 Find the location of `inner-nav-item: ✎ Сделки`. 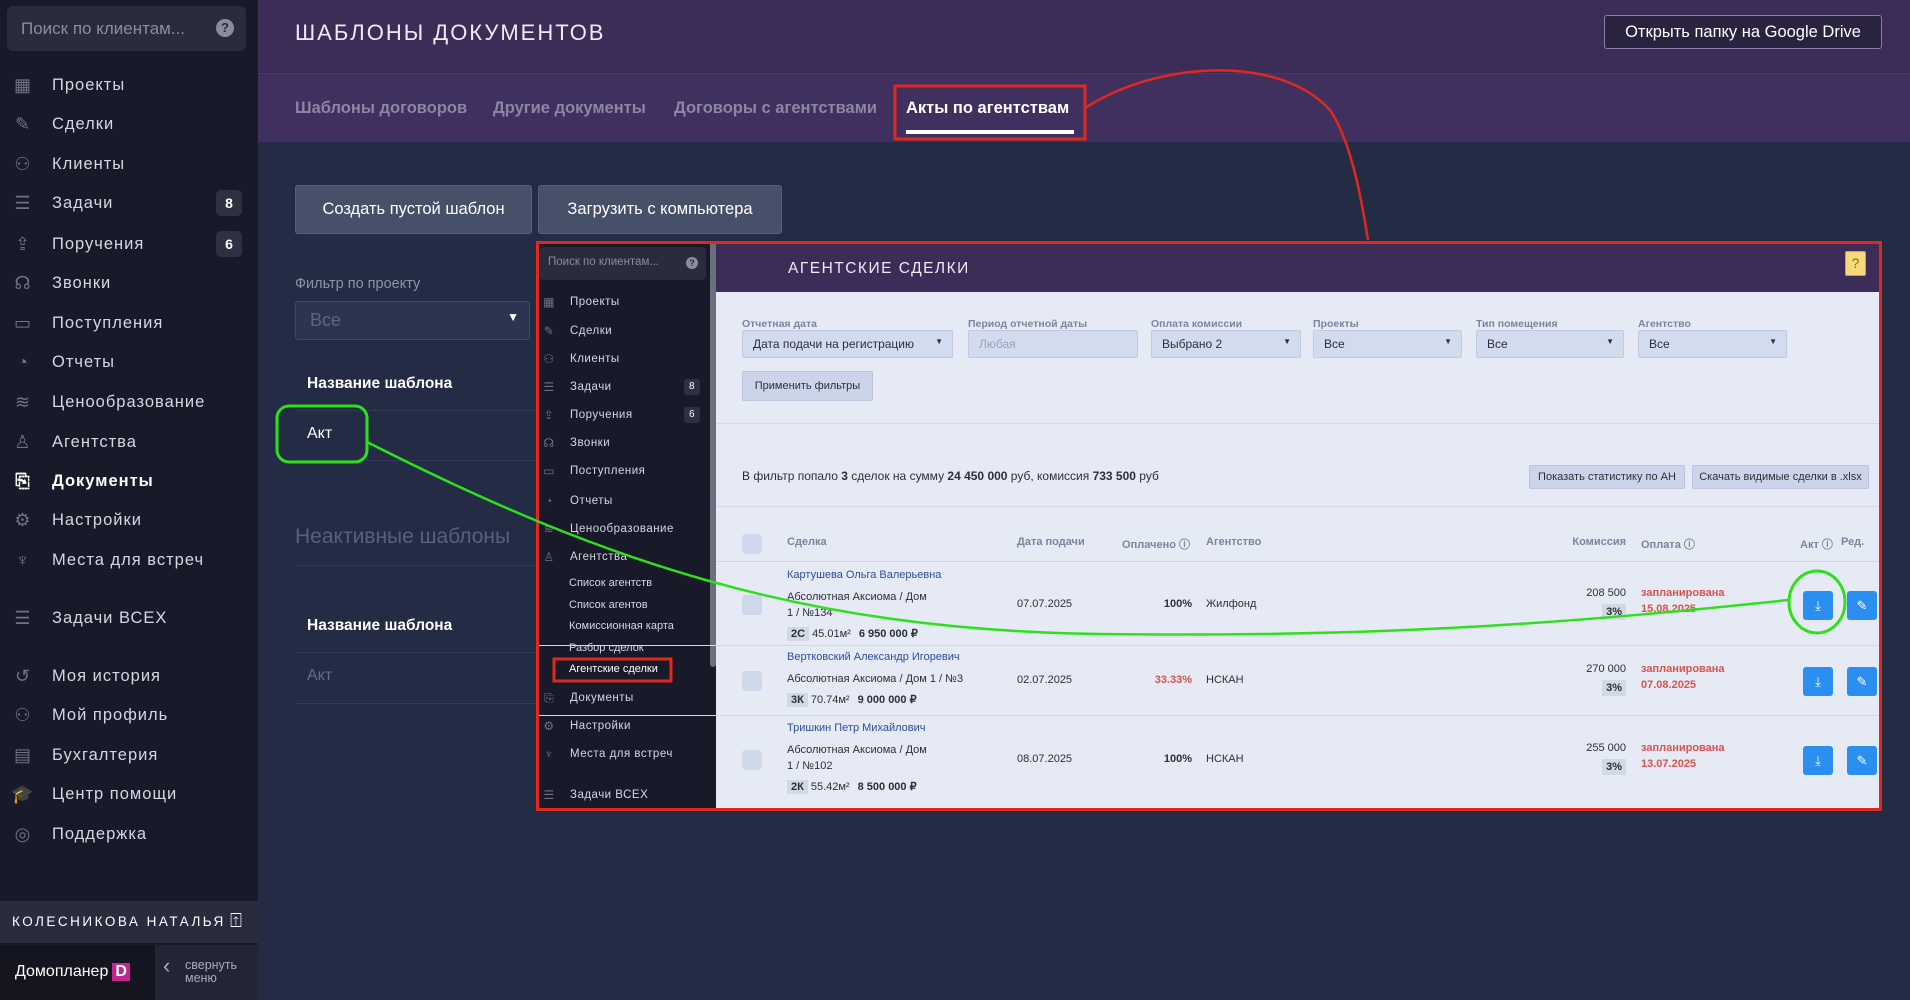

inner-nav-item: ✎ Сделки is located at coordinates (621, 331).